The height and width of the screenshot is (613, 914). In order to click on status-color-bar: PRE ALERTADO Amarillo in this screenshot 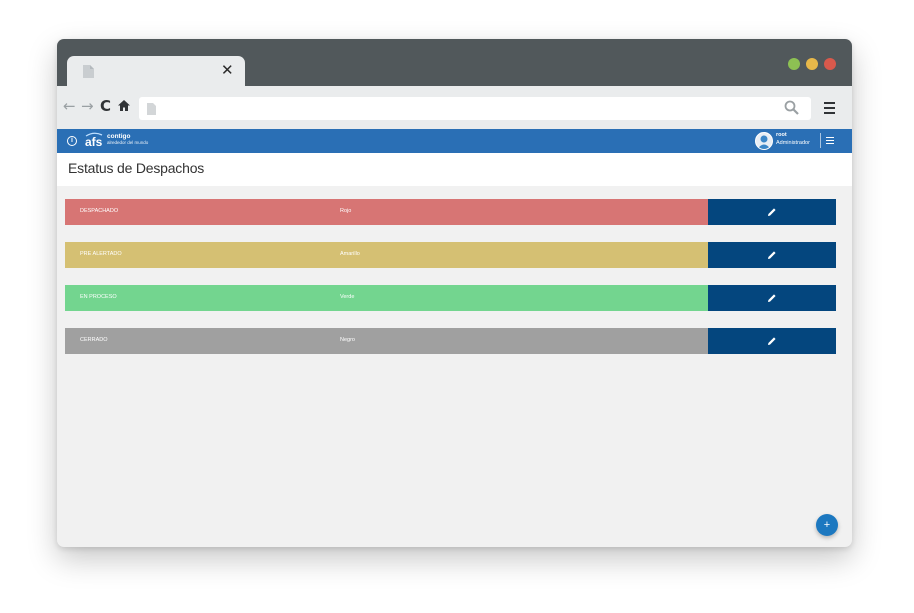, I will do `click(386, 255)`.